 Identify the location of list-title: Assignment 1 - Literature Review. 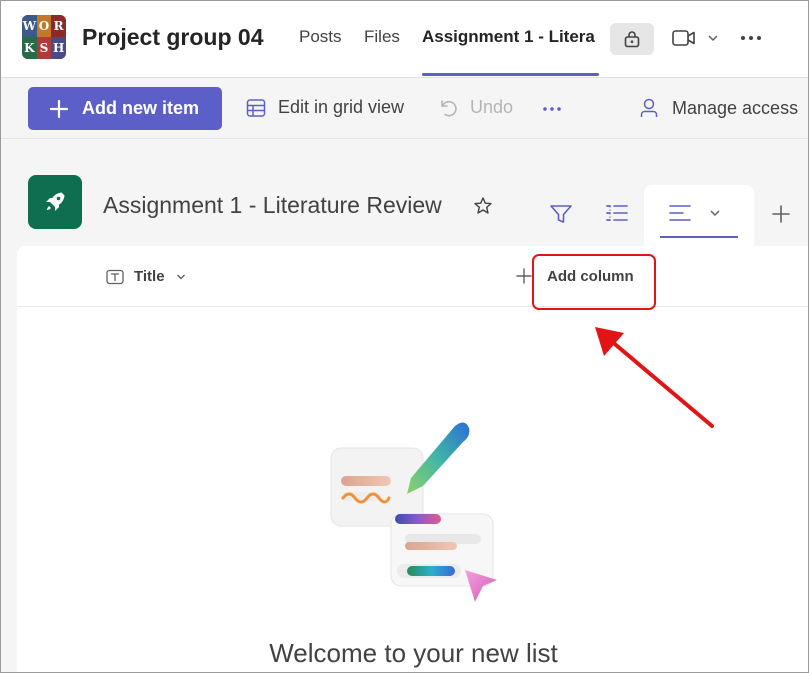
(272, 205).